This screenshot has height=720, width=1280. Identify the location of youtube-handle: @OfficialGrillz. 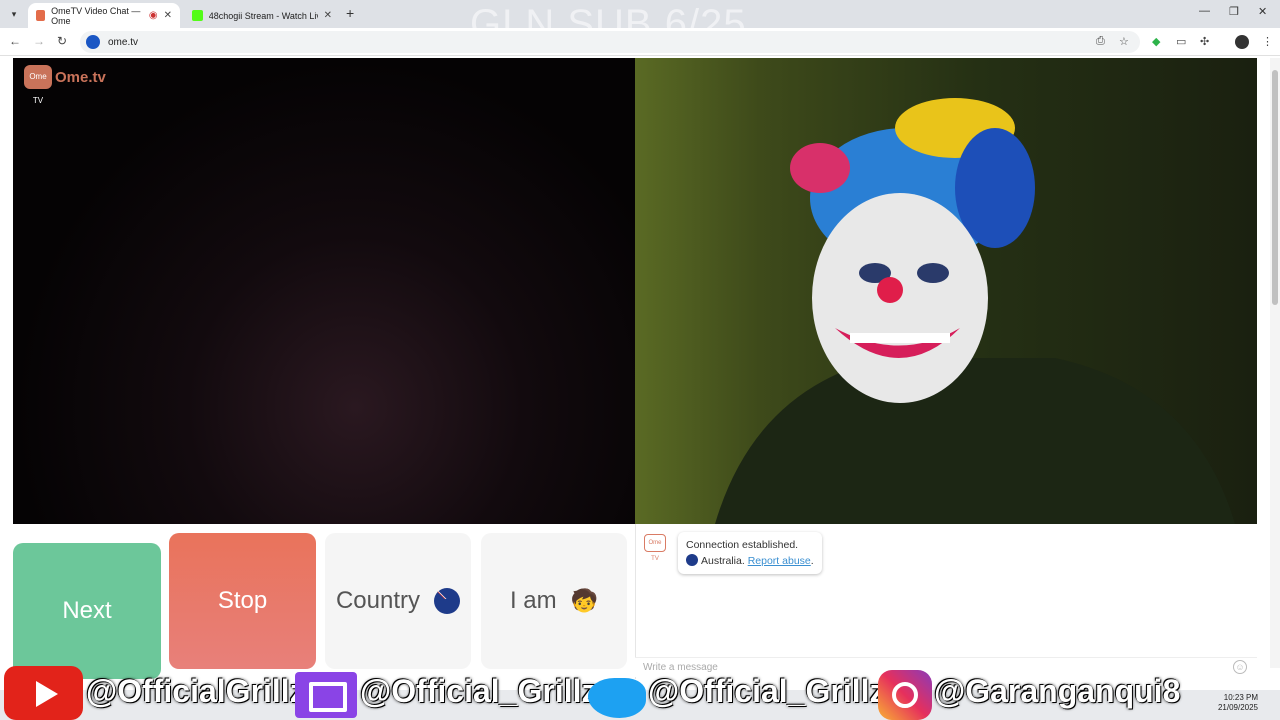
(196, 691).